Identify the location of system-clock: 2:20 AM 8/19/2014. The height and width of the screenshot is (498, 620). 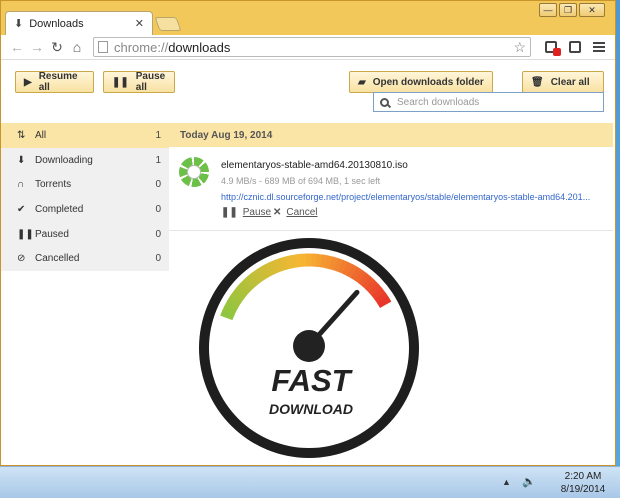
(583, 483).